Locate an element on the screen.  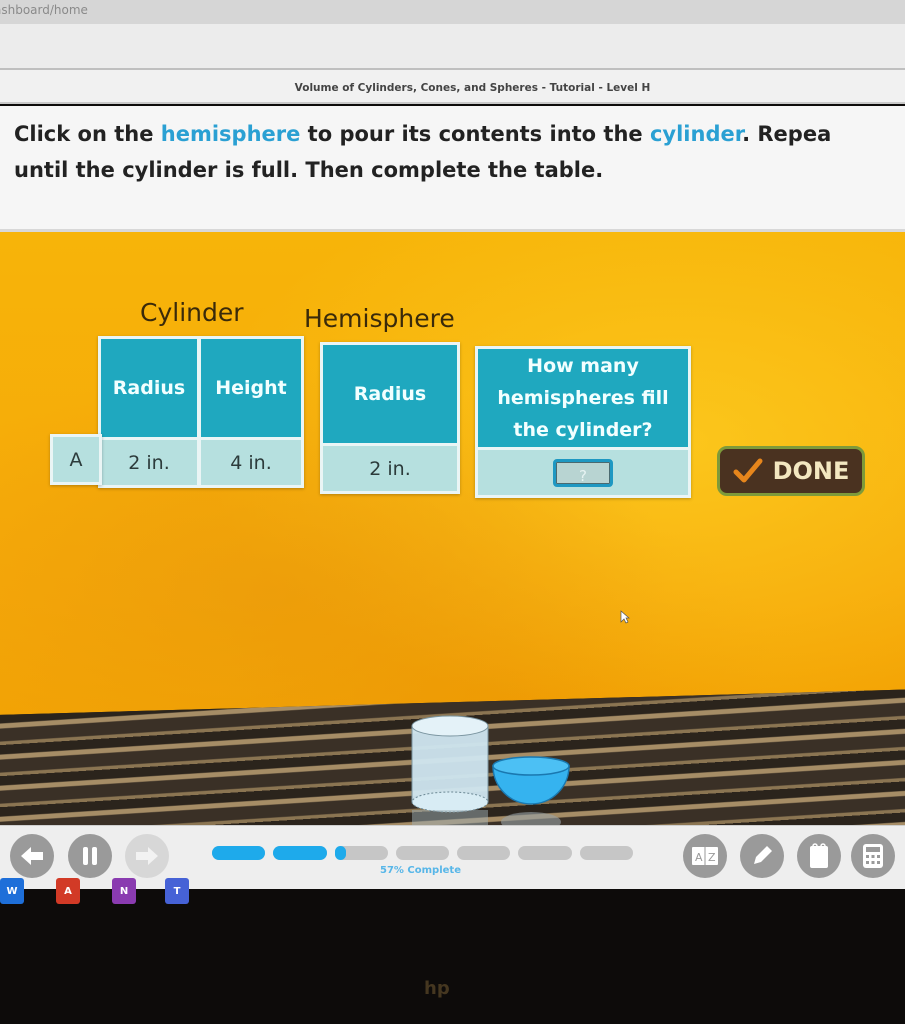
hemisphere-count-input: ? is located at coordinates (583, 472).